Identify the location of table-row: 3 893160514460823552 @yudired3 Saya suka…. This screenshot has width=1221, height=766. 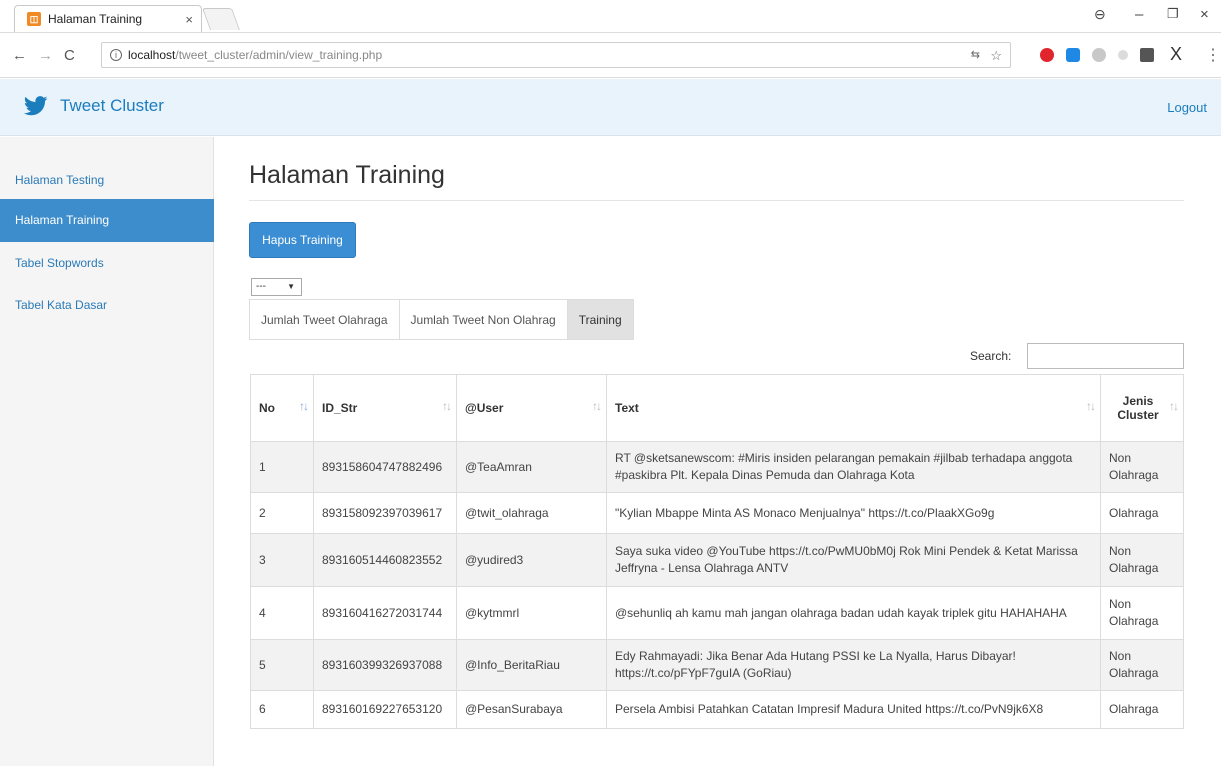
(717, 560).